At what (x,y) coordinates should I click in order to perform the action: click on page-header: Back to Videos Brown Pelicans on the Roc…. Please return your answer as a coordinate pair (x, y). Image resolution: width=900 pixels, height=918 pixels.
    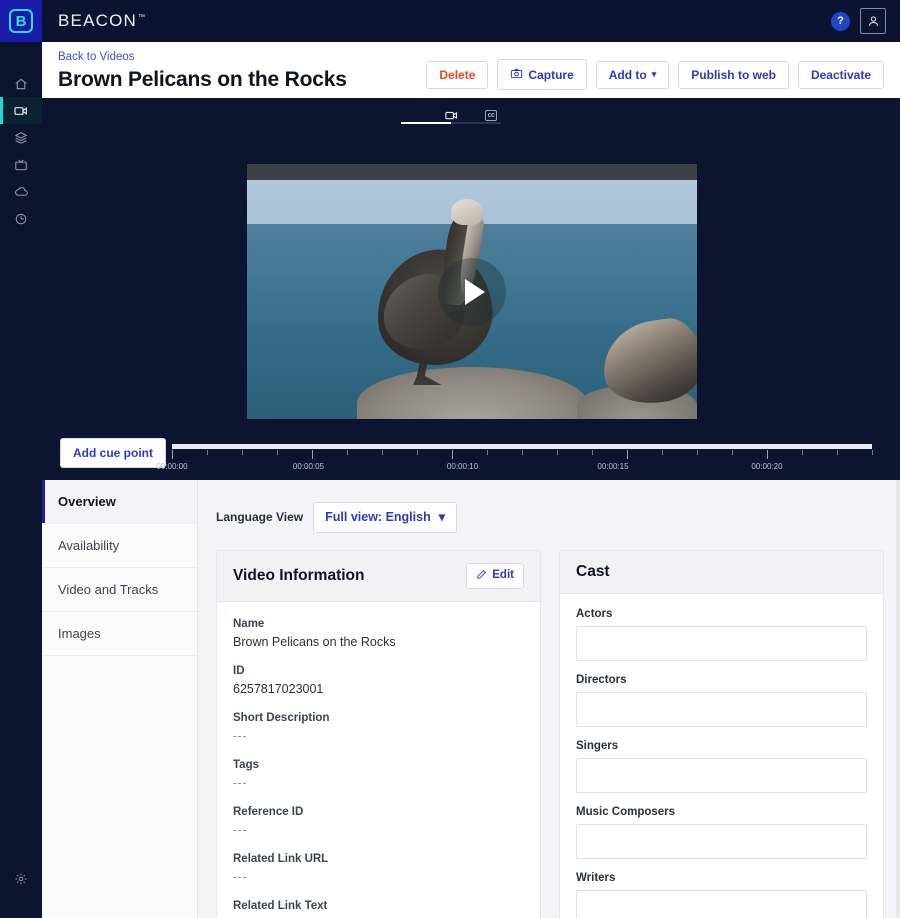
    Looking at the image, I should click on (471, 70).